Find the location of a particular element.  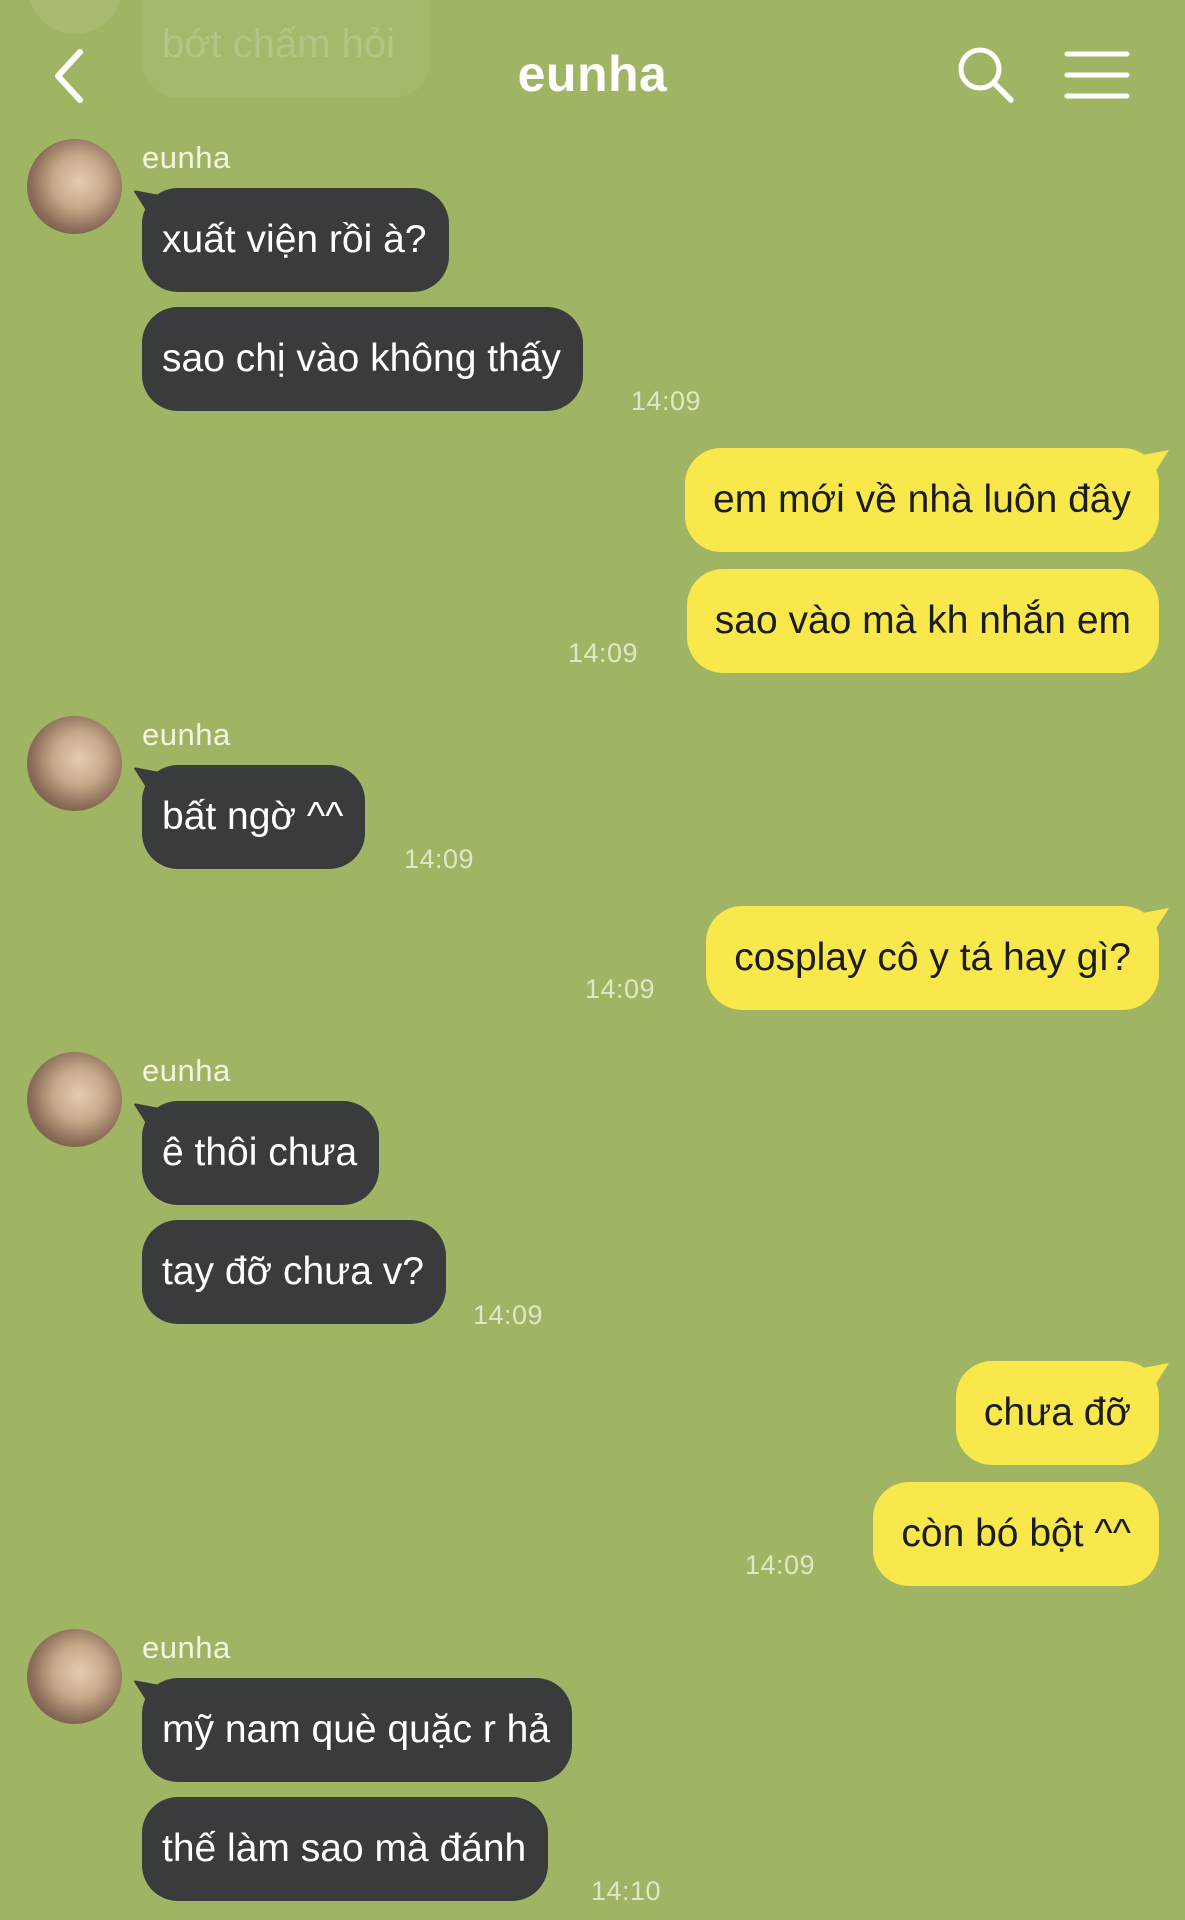

incoming-message-bubble: ê thôi chưa is located at coordinates (261, 1153).